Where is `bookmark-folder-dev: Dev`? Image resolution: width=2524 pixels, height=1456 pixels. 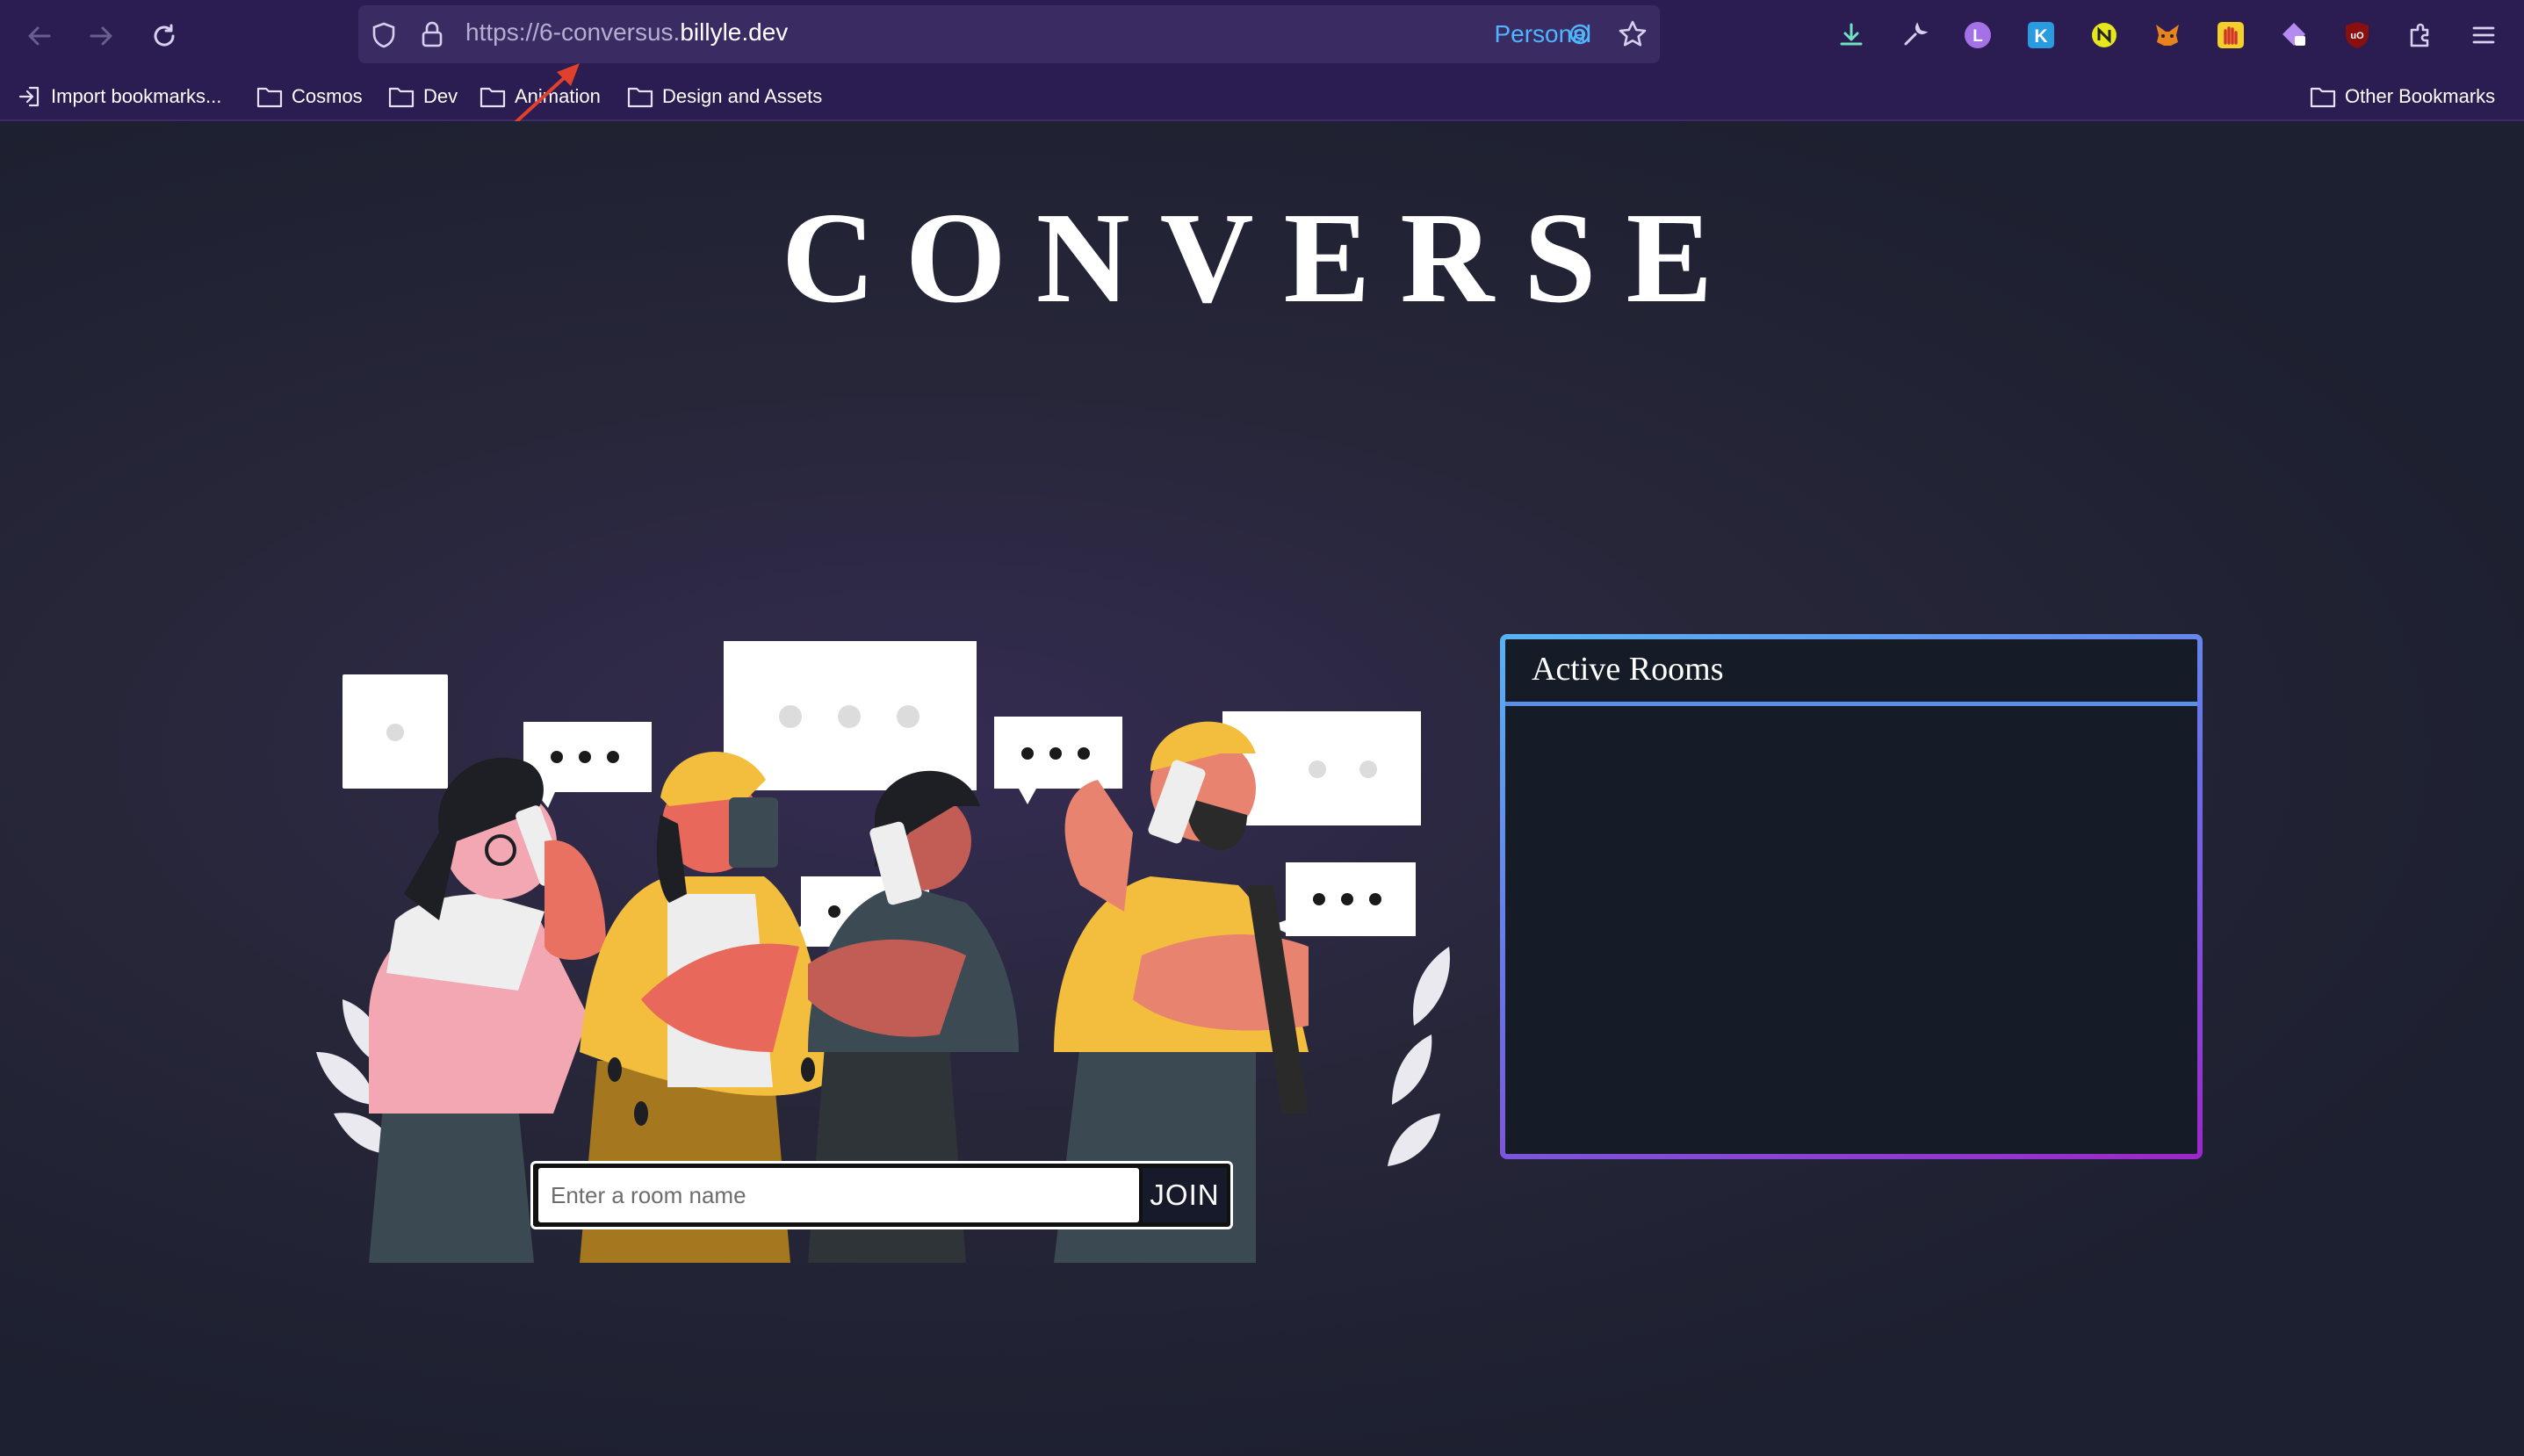 bookmark-folder-dev: Dev is located at coordinates (423, 96).